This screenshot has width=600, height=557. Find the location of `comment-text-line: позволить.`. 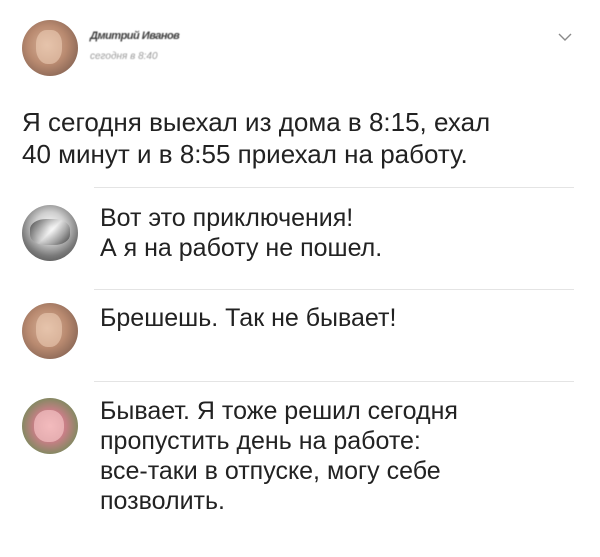

comment-text-line: позволить. is located at coordinates (162, 501).